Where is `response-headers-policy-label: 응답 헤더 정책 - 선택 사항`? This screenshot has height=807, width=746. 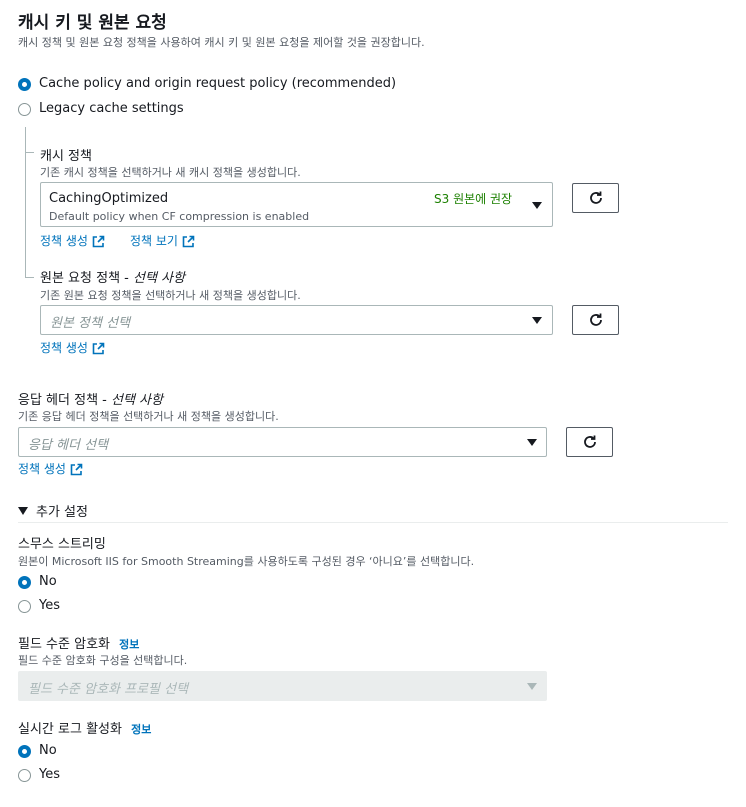 response-headers-policy-label: 응답 헤더 정책 - 선택 사항 is located at coordinates (90, 398).